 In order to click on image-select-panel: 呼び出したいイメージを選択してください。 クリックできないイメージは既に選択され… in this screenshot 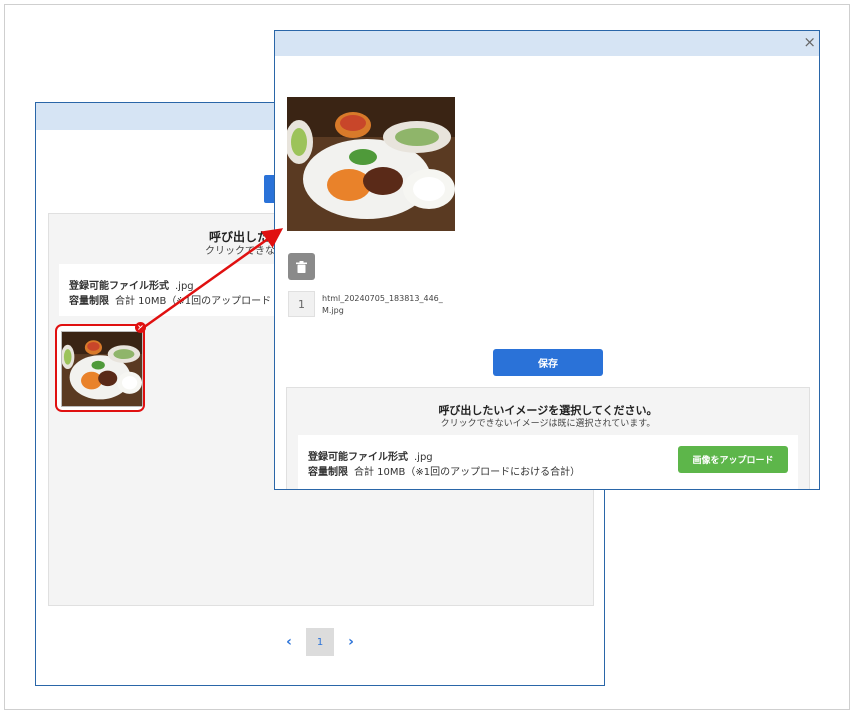, I will do `click(548, 438)`.